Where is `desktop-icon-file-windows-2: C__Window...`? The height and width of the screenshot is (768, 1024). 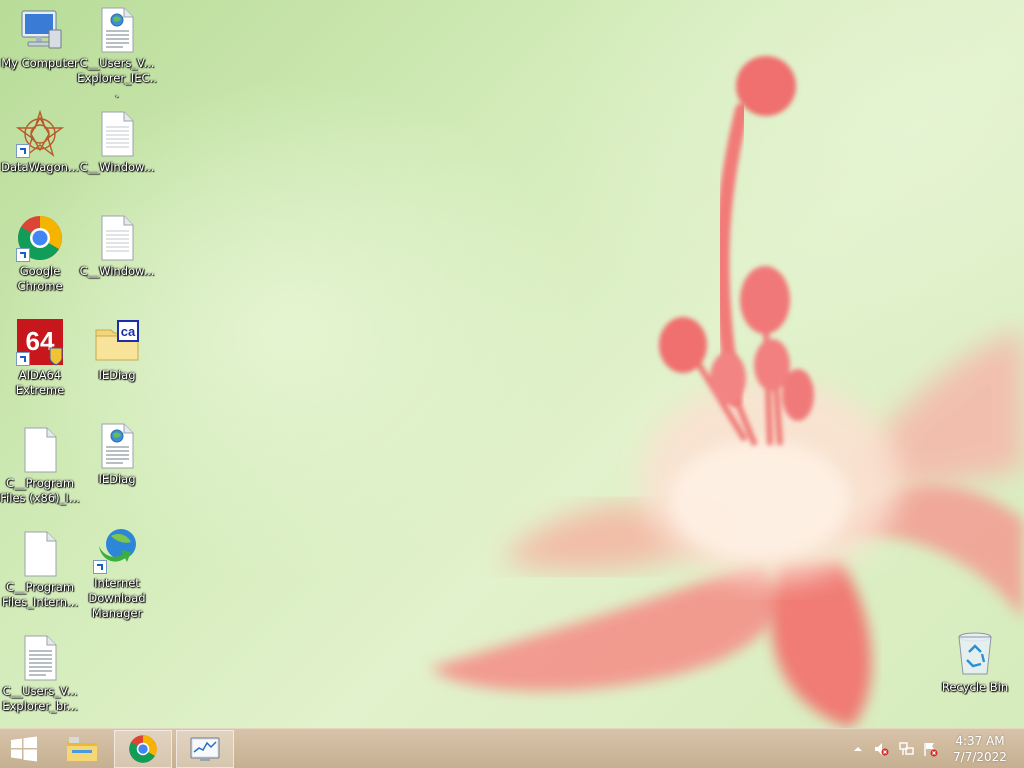 desktop-icon-file-windows-2: C__Window... is located at coordinates (117, 246).